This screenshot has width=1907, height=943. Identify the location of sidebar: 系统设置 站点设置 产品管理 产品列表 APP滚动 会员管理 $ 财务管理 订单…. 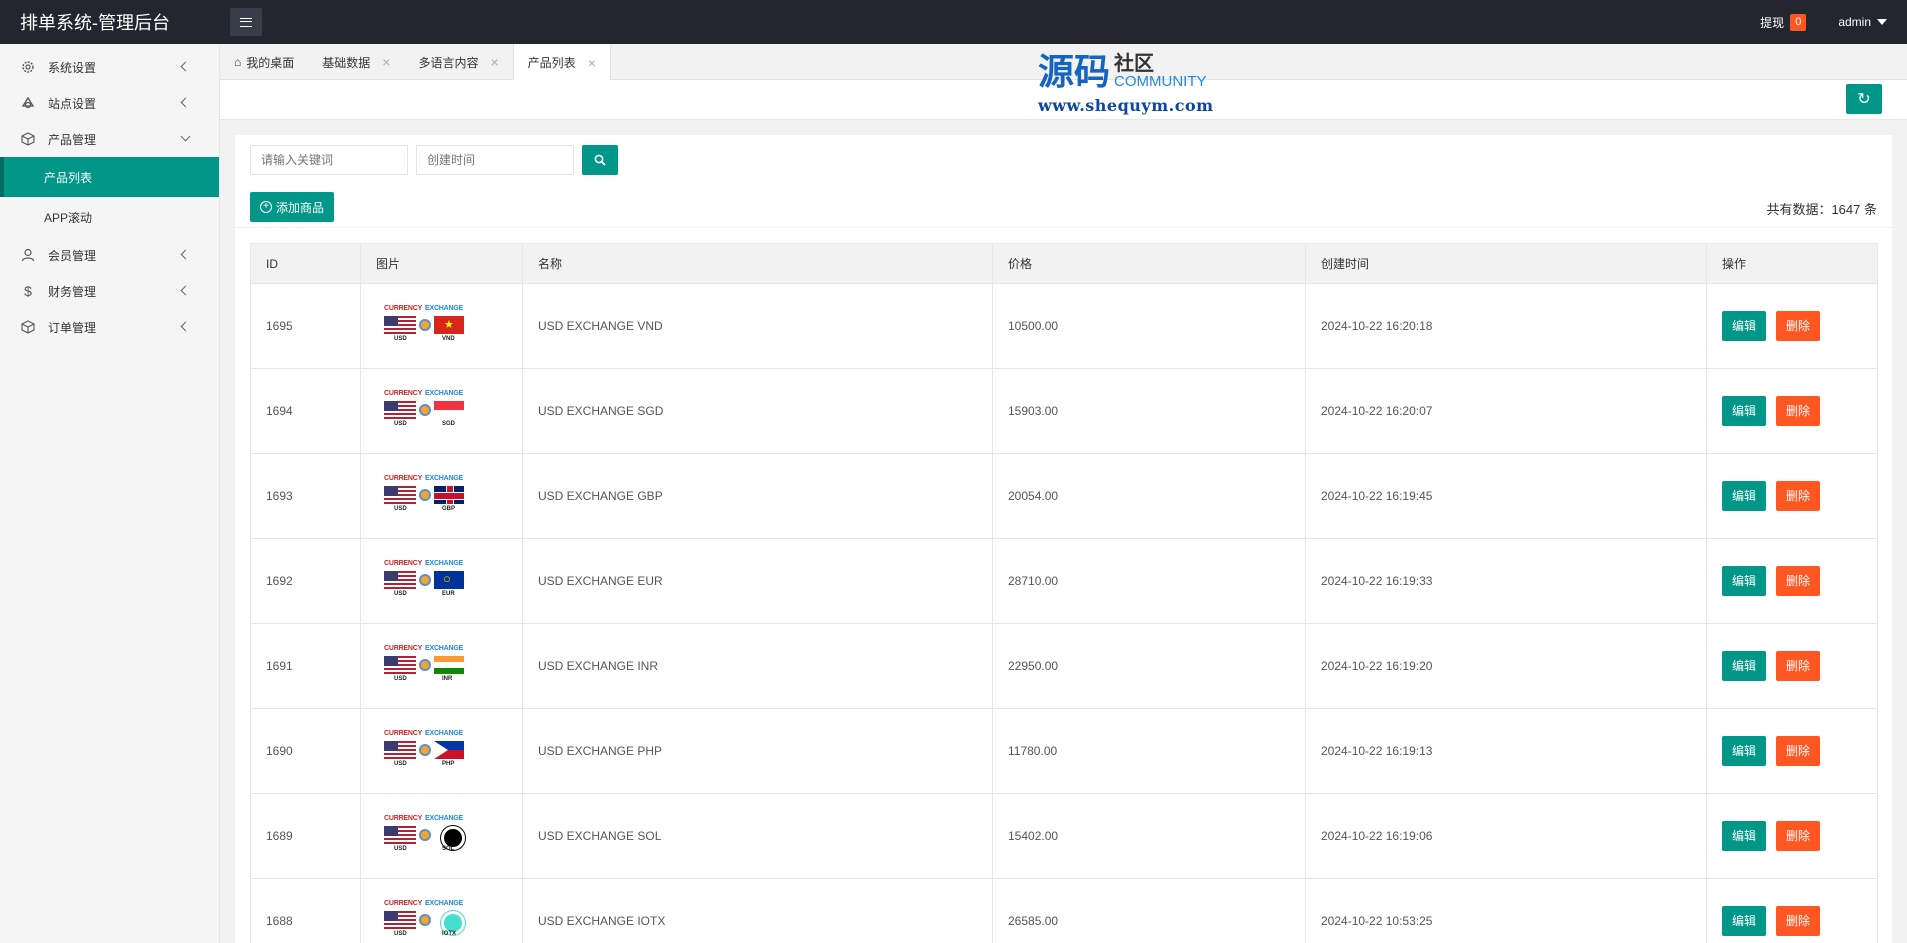
(110, 493).